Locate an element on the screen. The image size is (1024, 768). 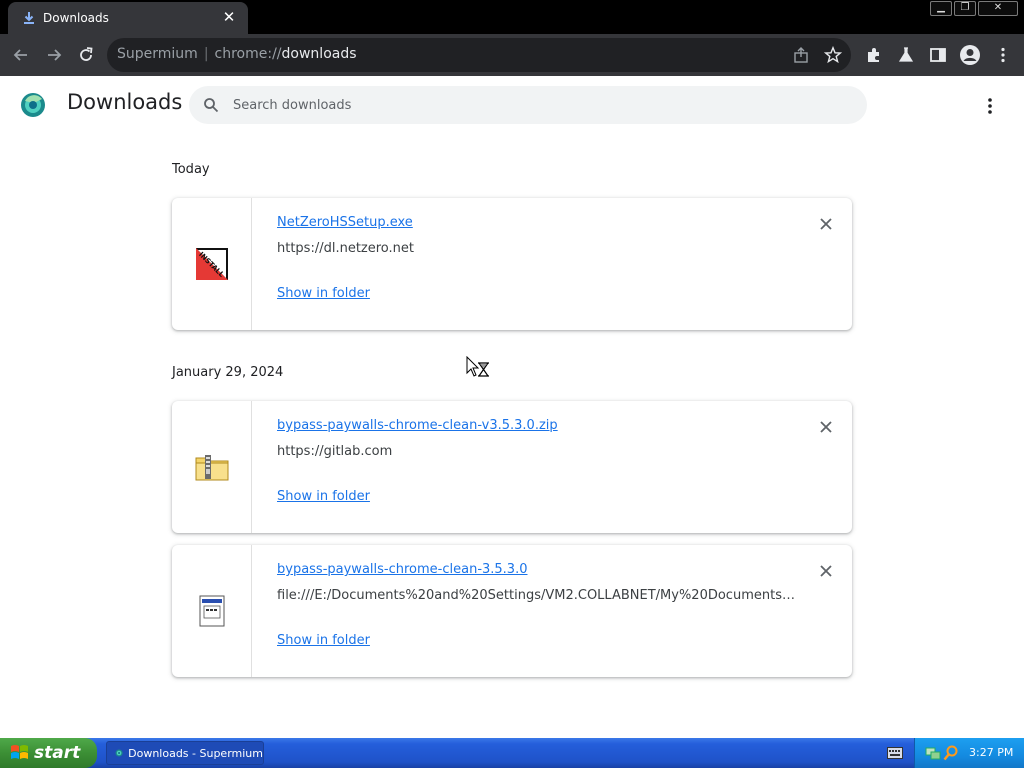
section-date-jan-29: January 29, 2024 is located at coordinates (228, 372).